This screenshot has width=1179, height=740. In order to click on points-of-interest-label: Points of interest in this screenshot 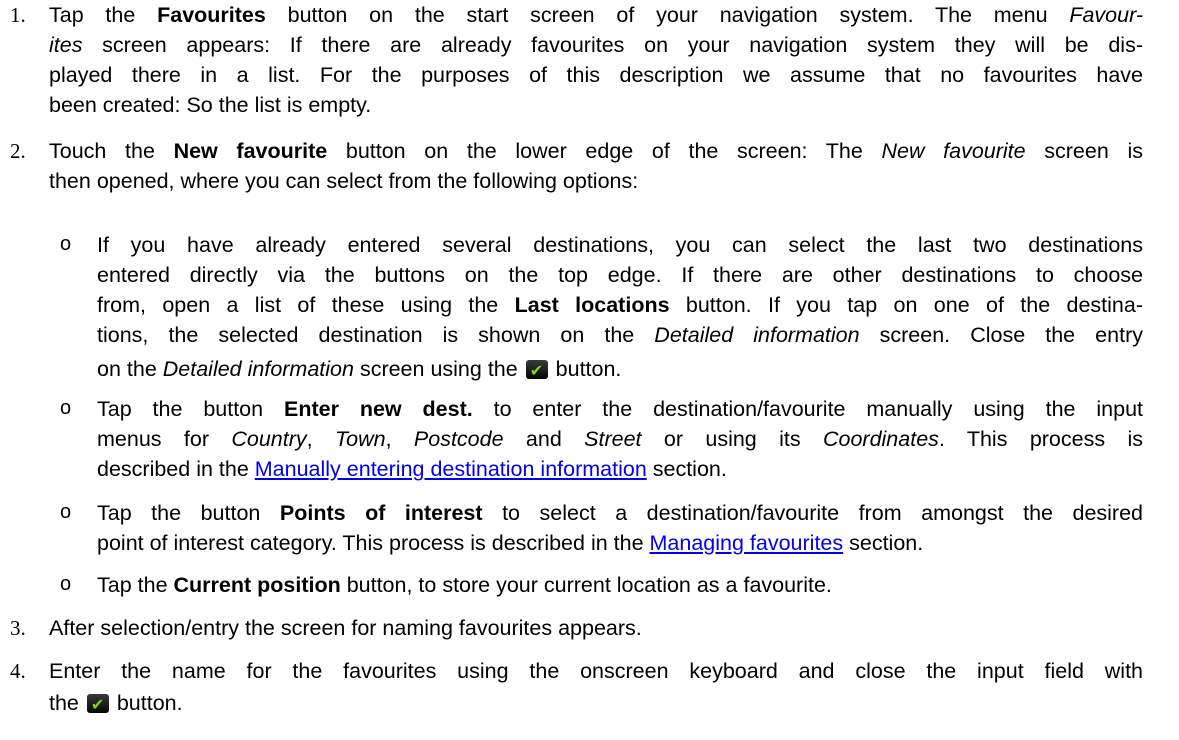, I will do `click(381, 513)`.